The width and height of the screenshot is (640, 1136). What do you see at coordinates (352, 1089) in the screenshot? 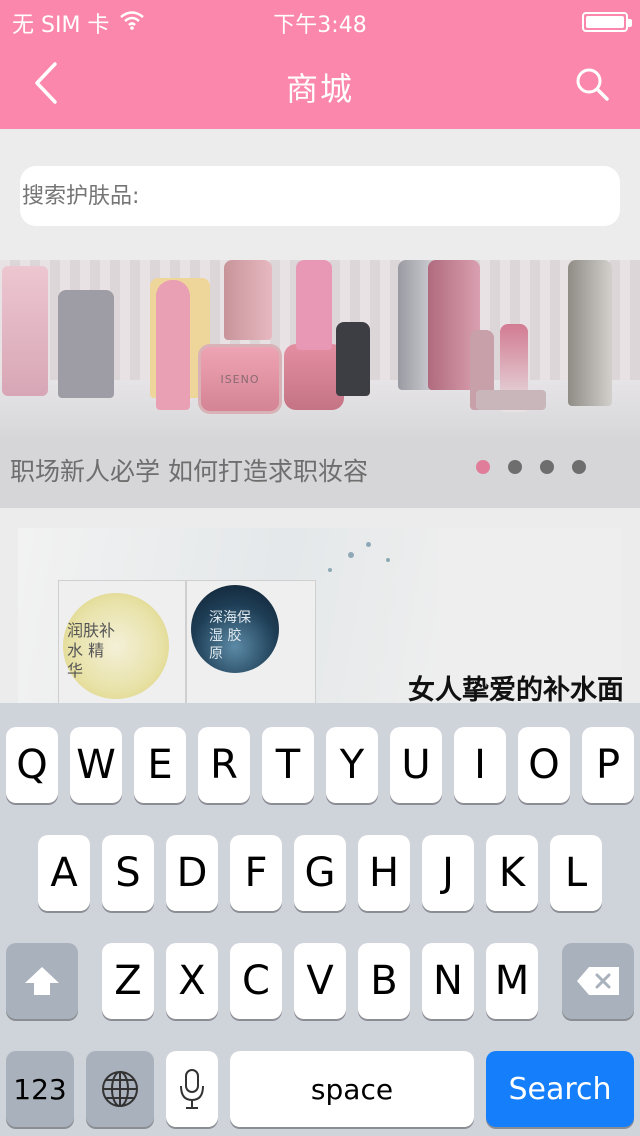
I see `space-key: space` at bounding box center [352, 1089].